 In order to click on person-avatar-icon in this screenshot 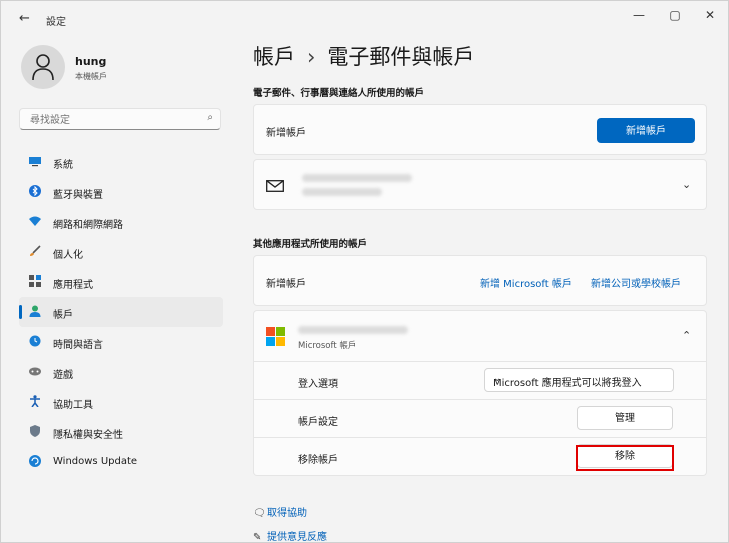, I will do `click(43, 67)`.